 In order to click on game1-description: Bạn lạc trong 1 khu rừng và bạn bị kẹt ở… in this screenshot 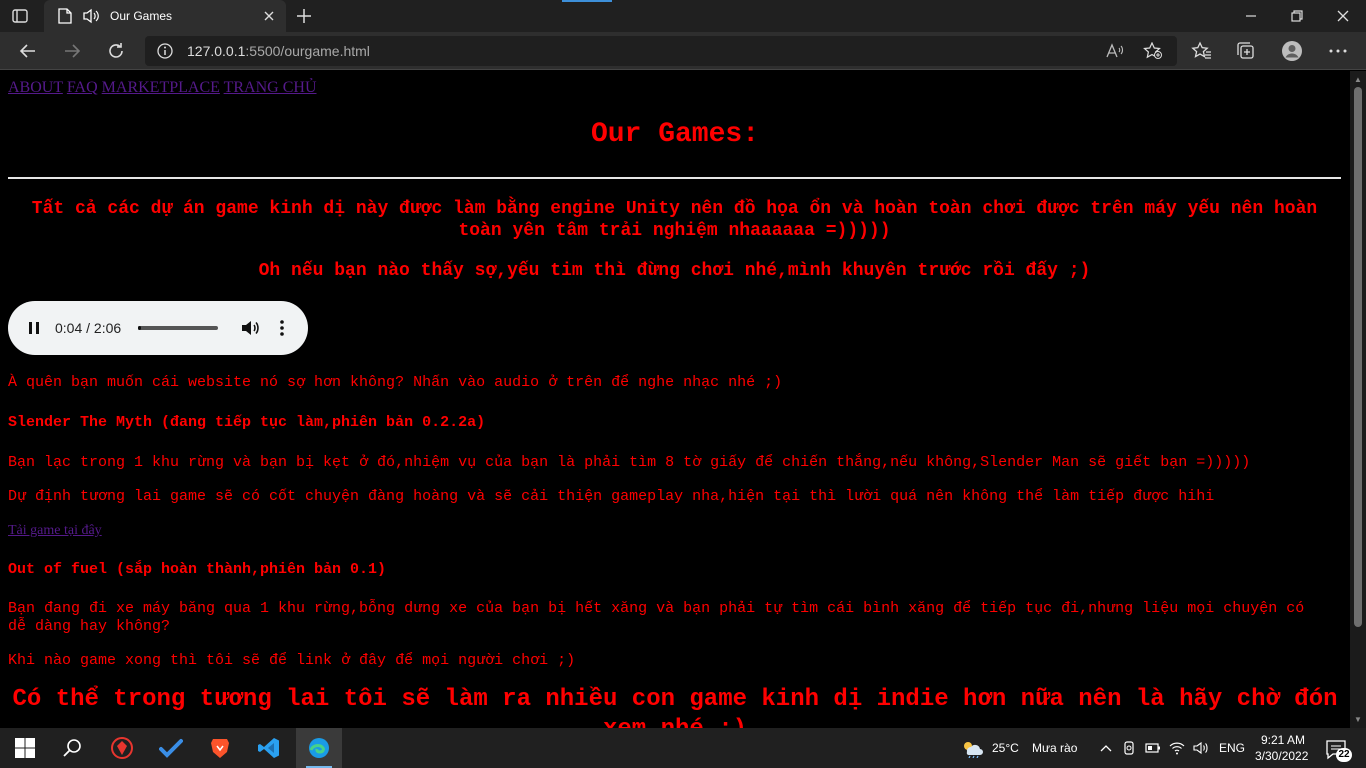, I will do `click(629, 462)`.